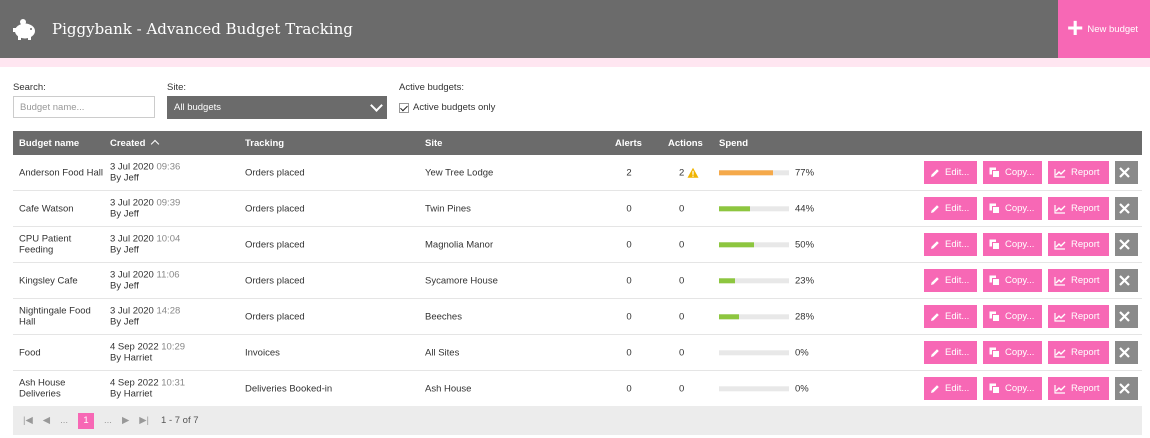  I want to click on site-select-value: All budgets, so click(198, 107).